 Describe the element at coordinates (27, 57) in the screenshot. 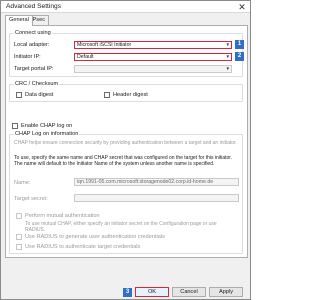

I see `initiator-ip-label: Initiator IP:` at that location.